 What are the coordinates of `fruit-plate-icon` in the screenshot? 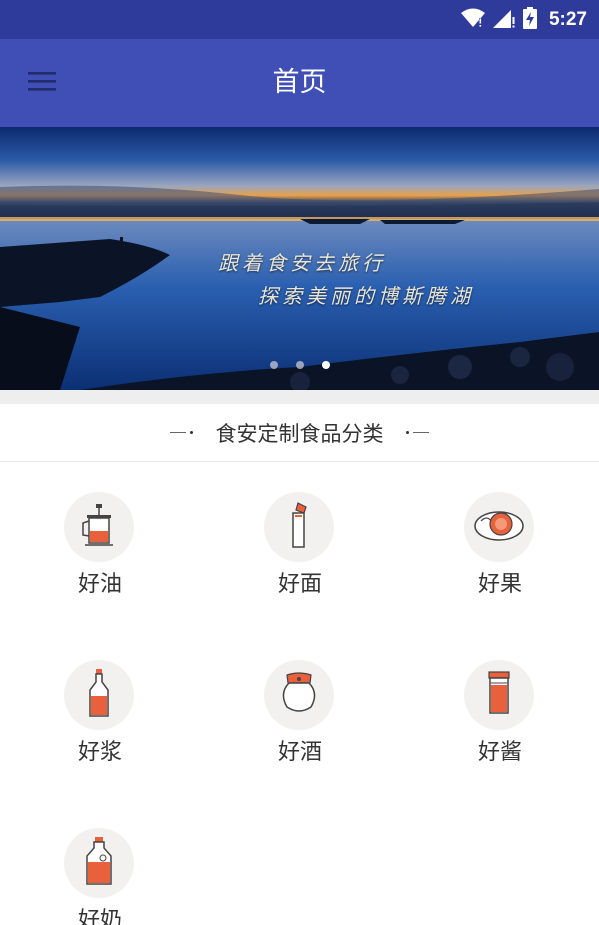 It's located at (499, 527).